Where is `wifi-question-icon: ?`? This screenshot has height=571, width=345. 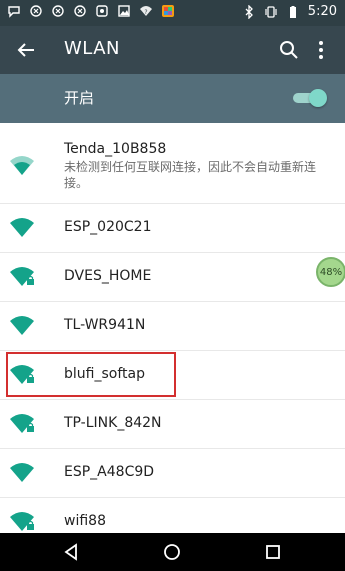 wifi-question-icon: ? is located at coordinates (146, 11).